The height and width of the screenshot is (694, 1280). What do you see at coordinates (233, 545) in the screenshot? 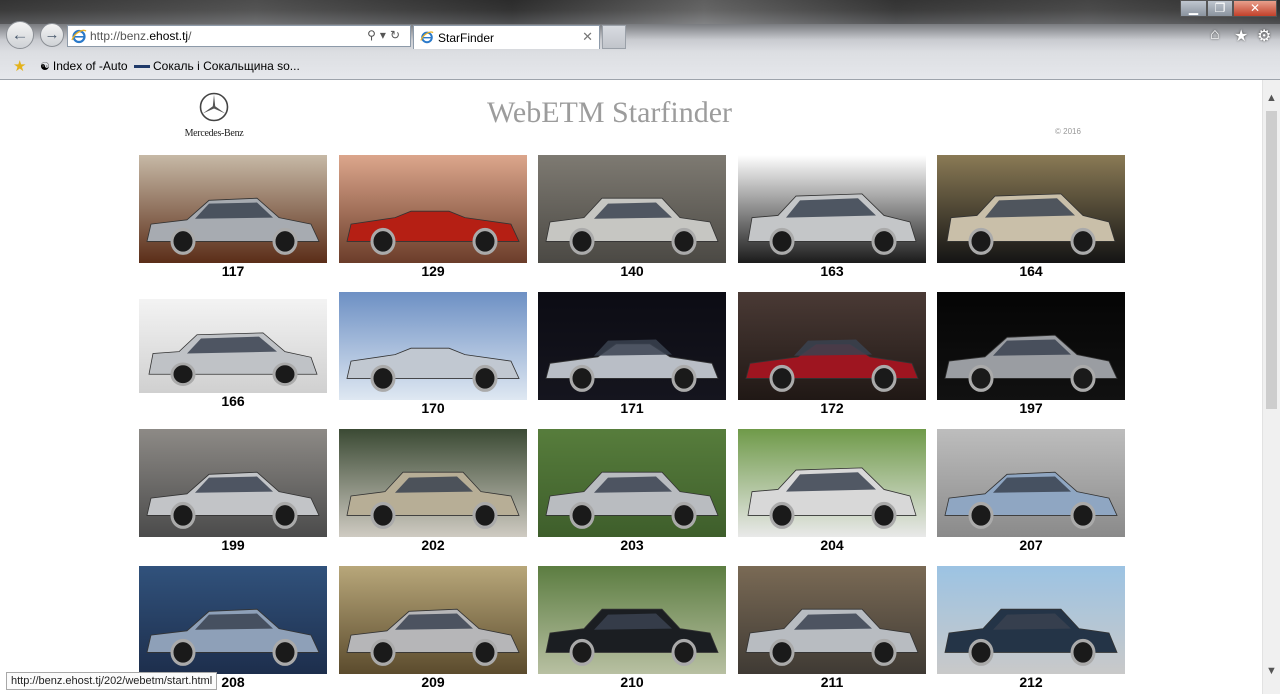
I see `model-number: 199` at bounding box center [233, 545].